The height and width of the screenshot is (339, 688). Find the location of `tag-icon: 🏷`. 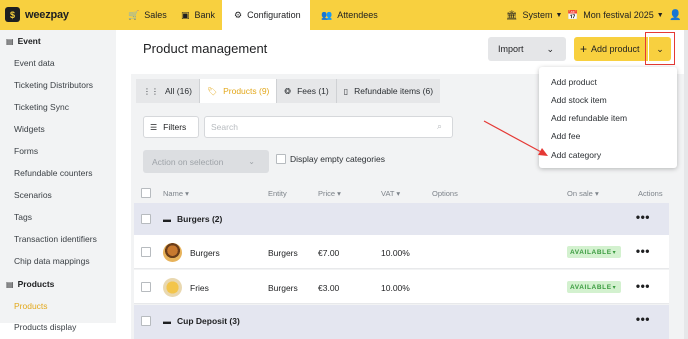

tag-icon: 🏷 is located at coordinates (212, 91).